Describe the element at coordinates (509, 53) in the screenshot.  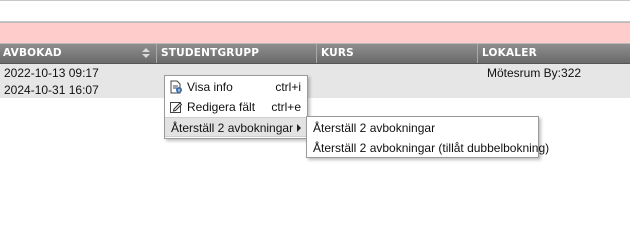
I see `column-header-label: LOKALER` at that location.